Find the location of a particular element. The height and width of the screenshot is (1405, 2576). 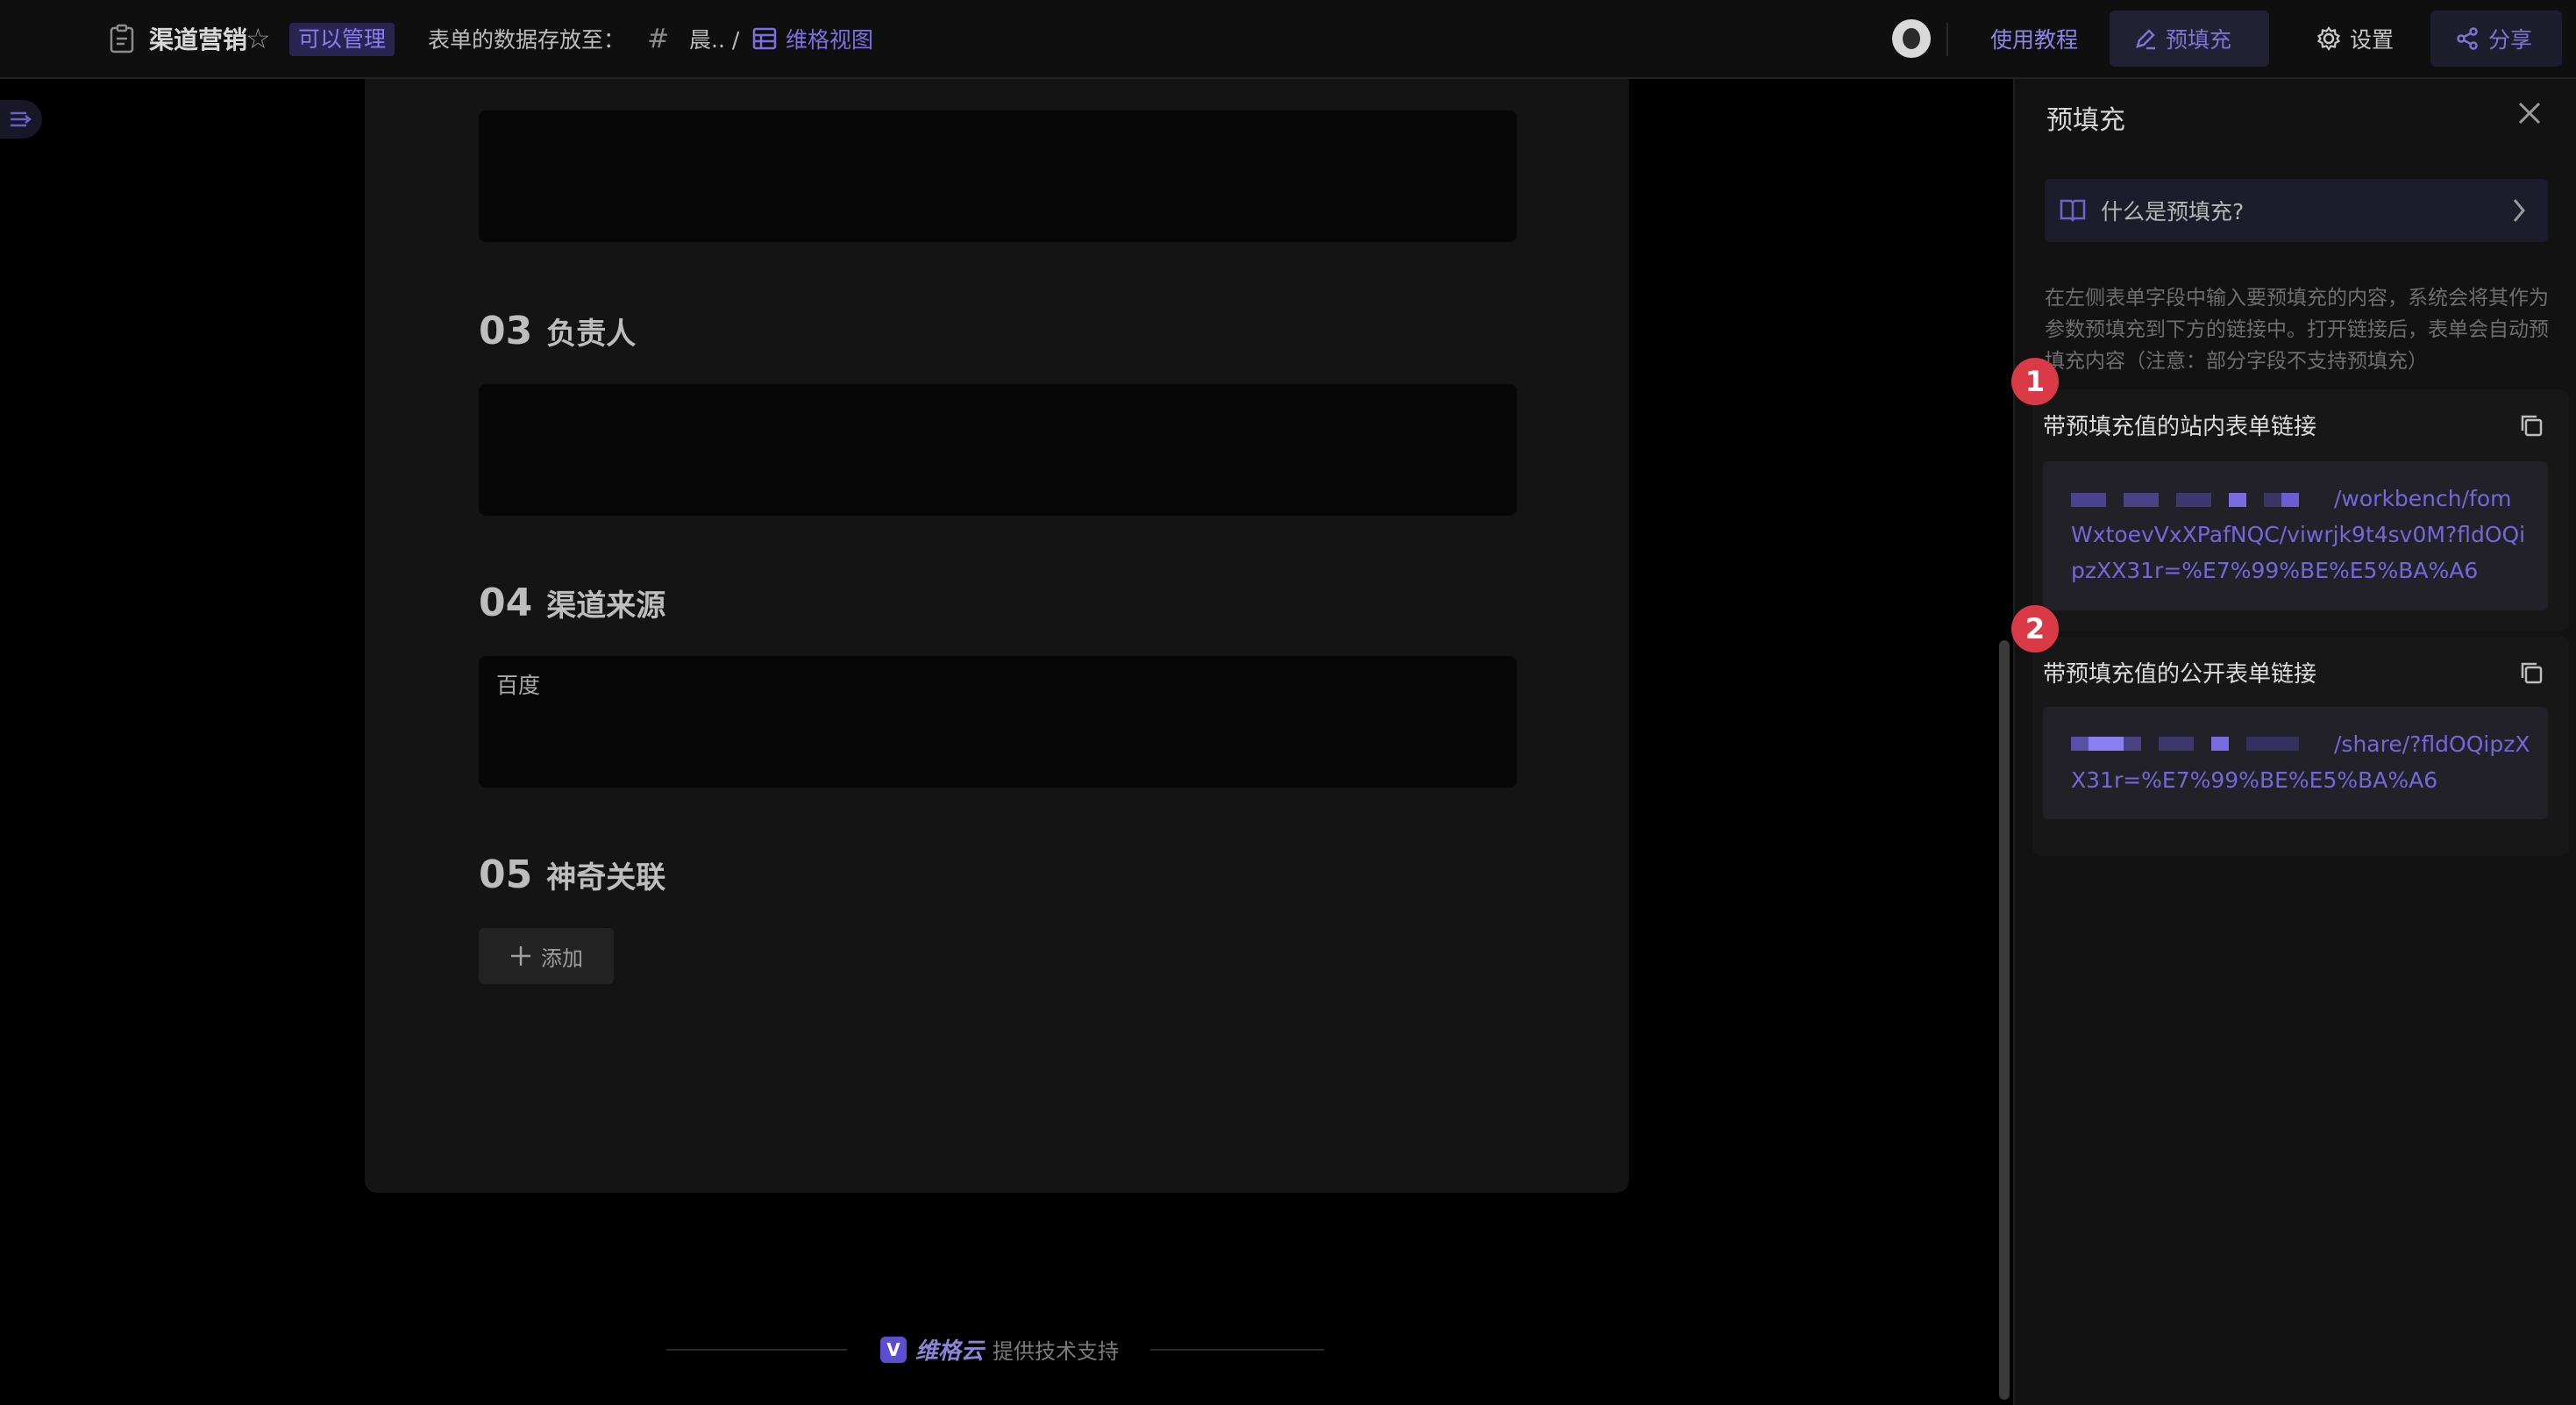

tutorial-link: 使用教程 is located at coordinates (2034, 38).